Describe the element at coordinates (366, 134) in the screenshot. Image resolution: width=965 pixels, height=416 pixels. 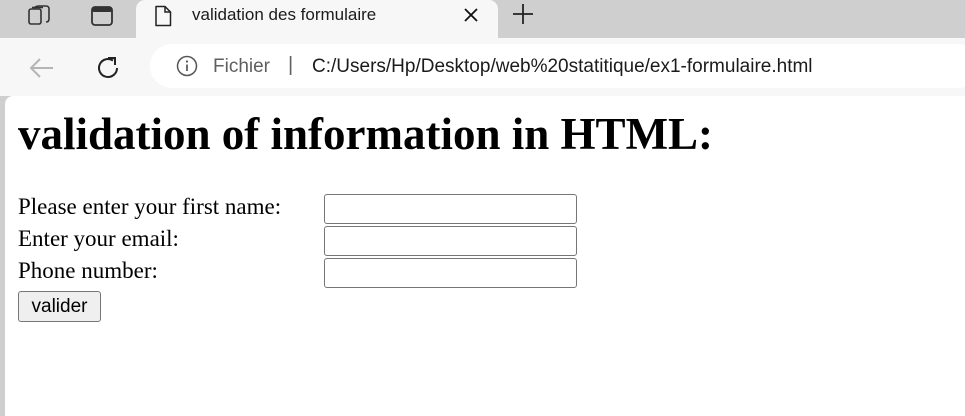
I see `page-title: validation of information in HTML:` at that location.